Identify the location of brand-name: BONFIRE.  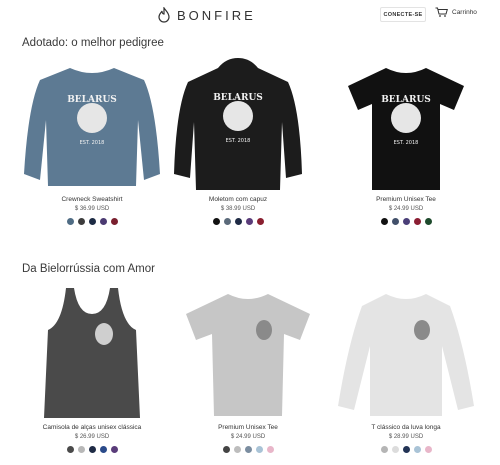
(216, 15).